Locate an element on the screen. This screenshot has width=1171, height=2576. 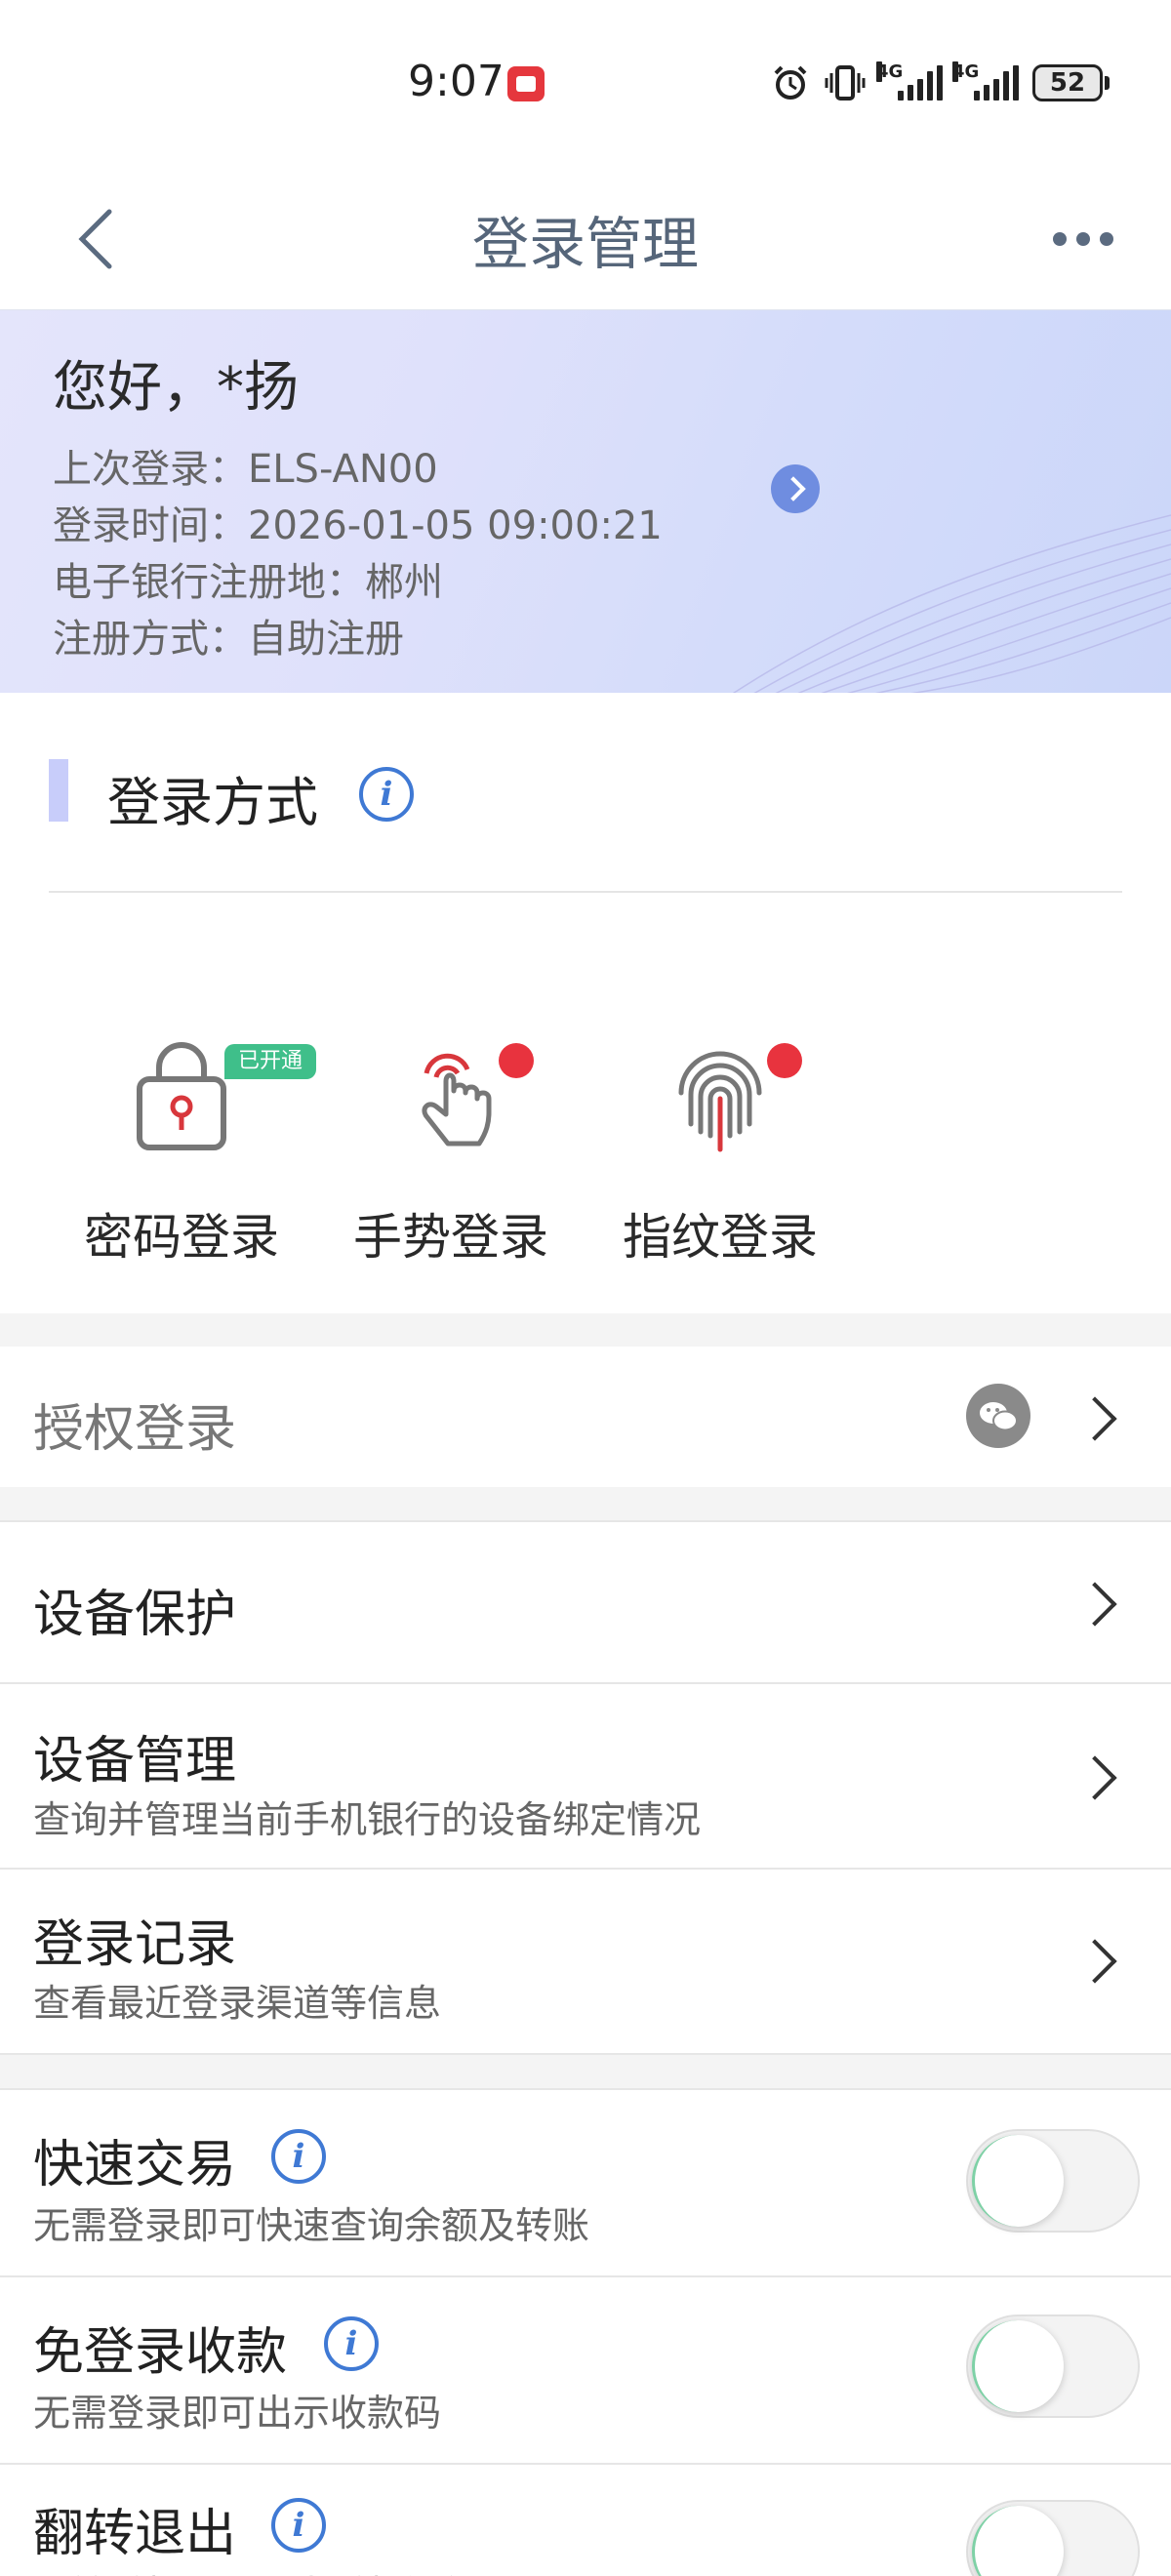
row-subtitle: 无需登录即可出示收款码 is located at coordinates (237, 2413).